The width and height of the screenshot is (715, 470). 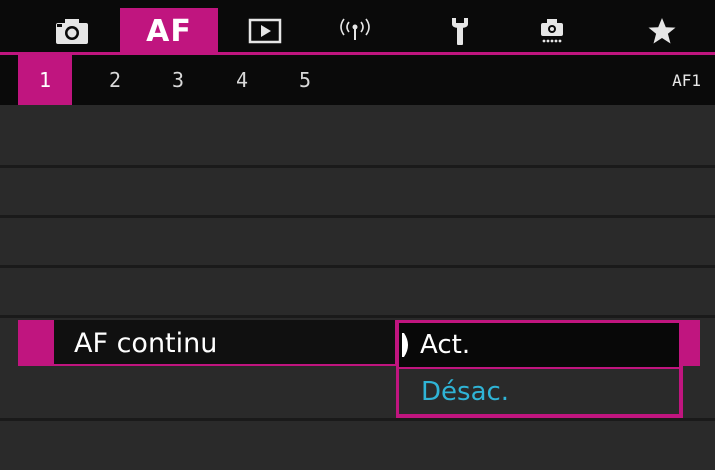 I want to click on wrench-icon, so click(x=460, y=31).